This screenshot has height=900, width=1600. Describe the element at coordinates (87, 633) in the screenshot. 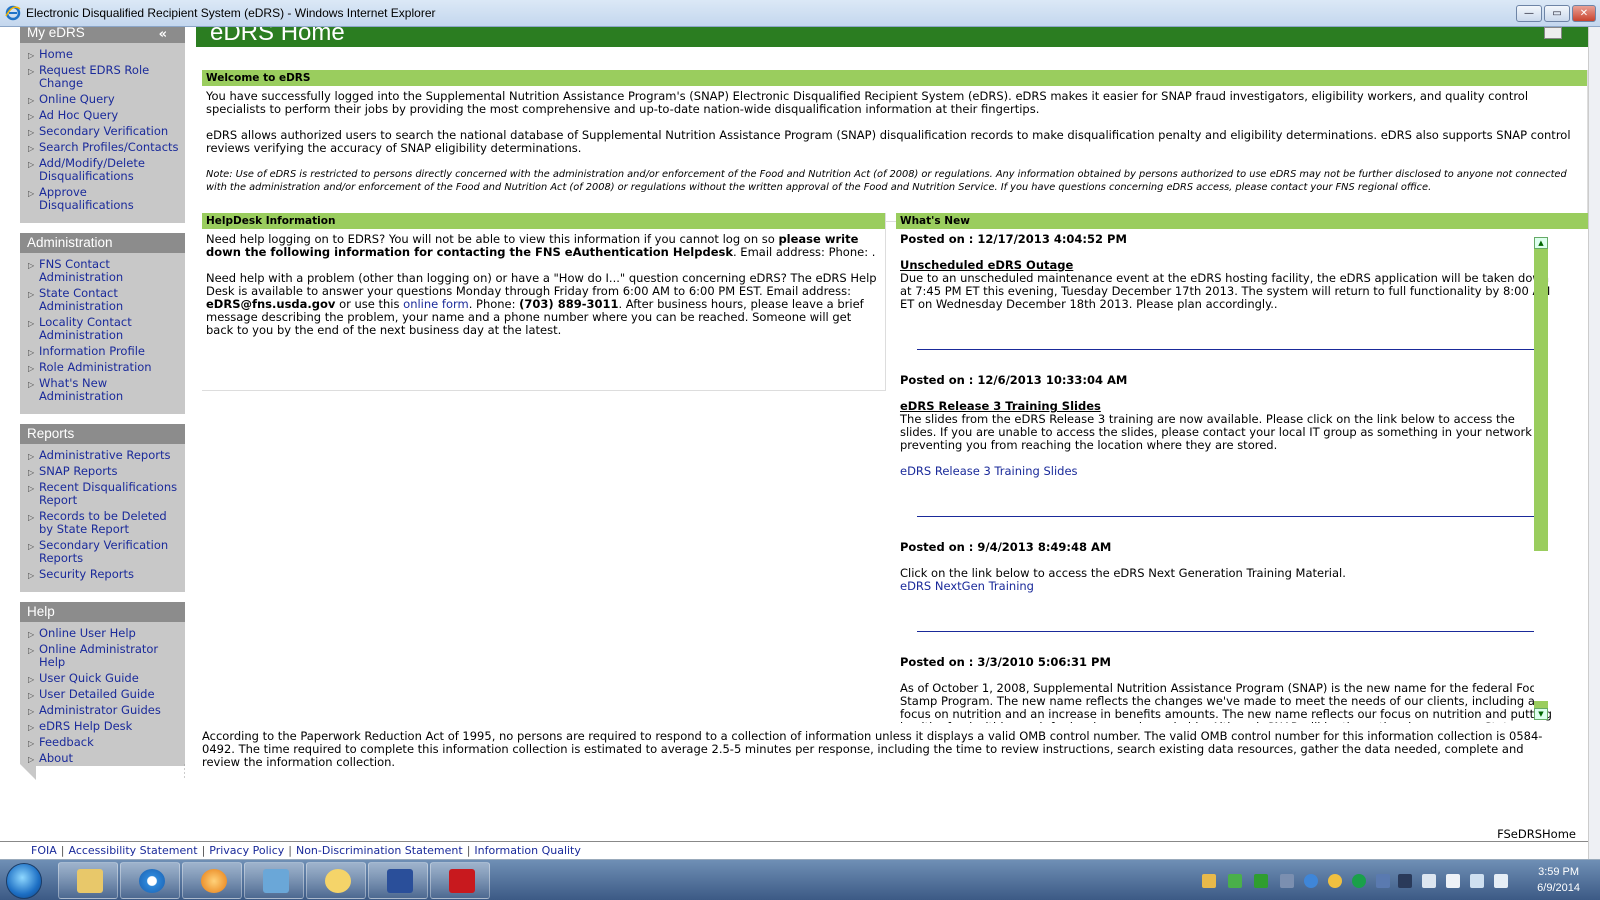

I see `sidebar-item-label: Online User Help` at that location.